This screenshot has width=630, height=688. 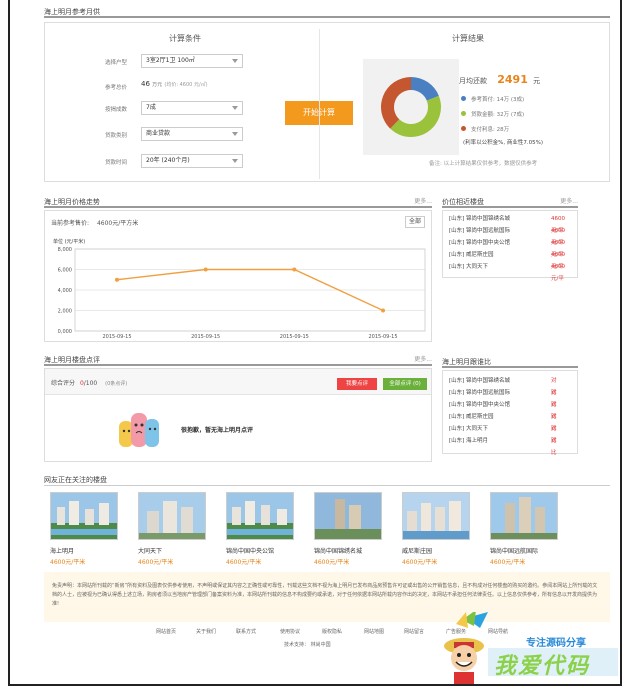 What do you see at coordinates (498, 100) in the screenshot?
I see `legend-downpayment: 参考首付: 14万 (3成)` at bounding box center [498, 100].